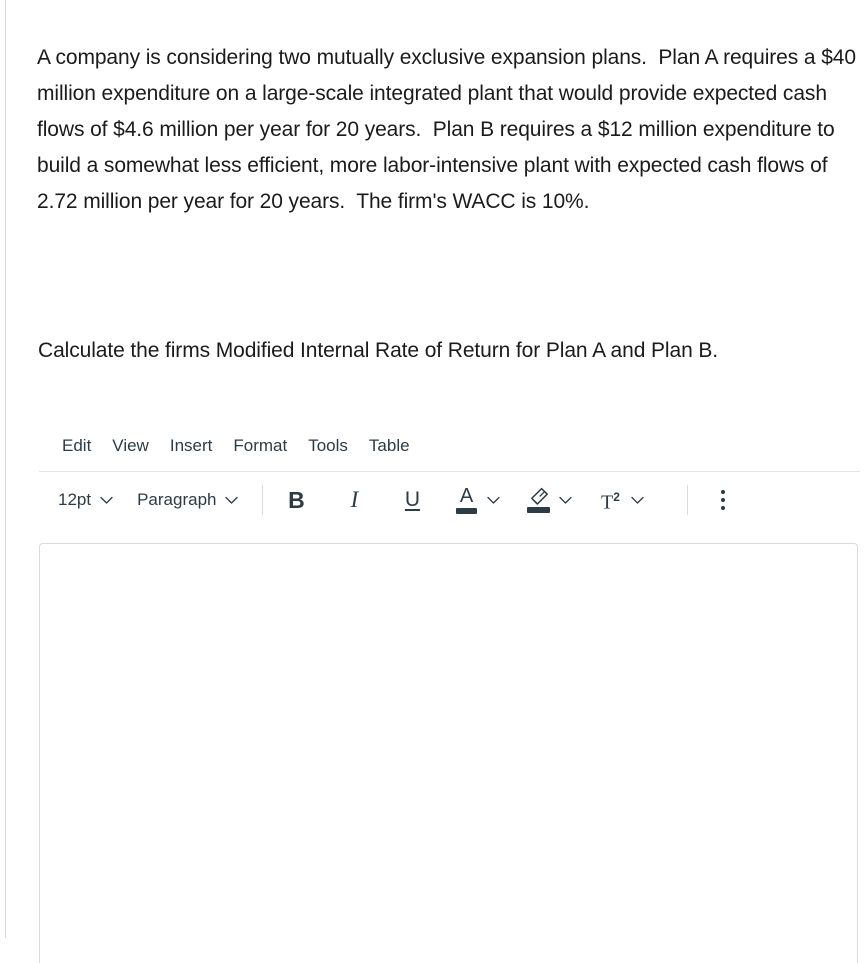 The image size is (865, 963). Describe the element at coordinates (75, 499) in the screenshot. I see `font-size-value: 12pt` at that location.